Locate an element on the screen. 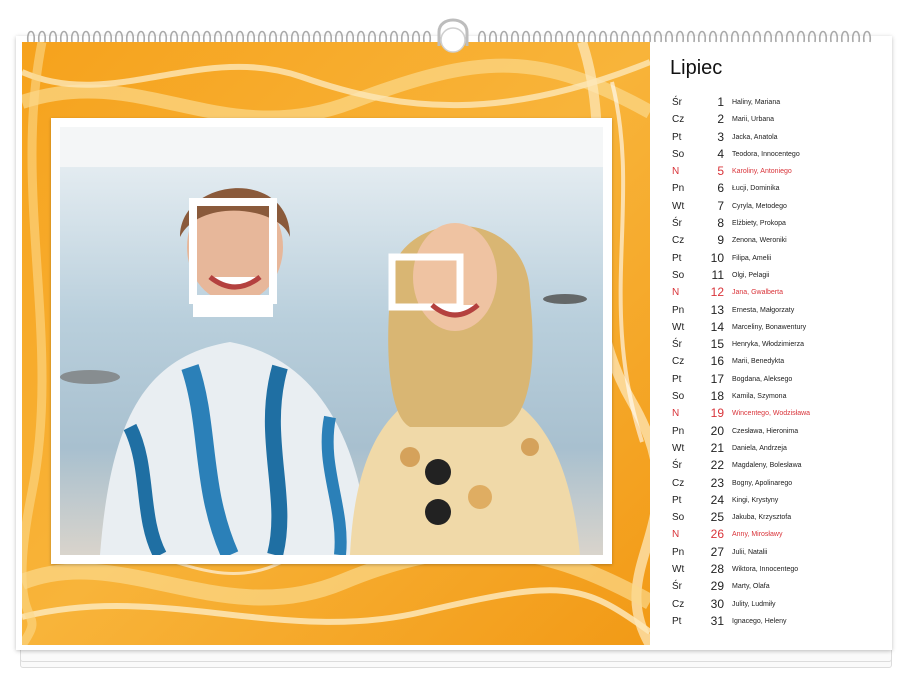  day-number: 13 is located at coordinates (717, 309).